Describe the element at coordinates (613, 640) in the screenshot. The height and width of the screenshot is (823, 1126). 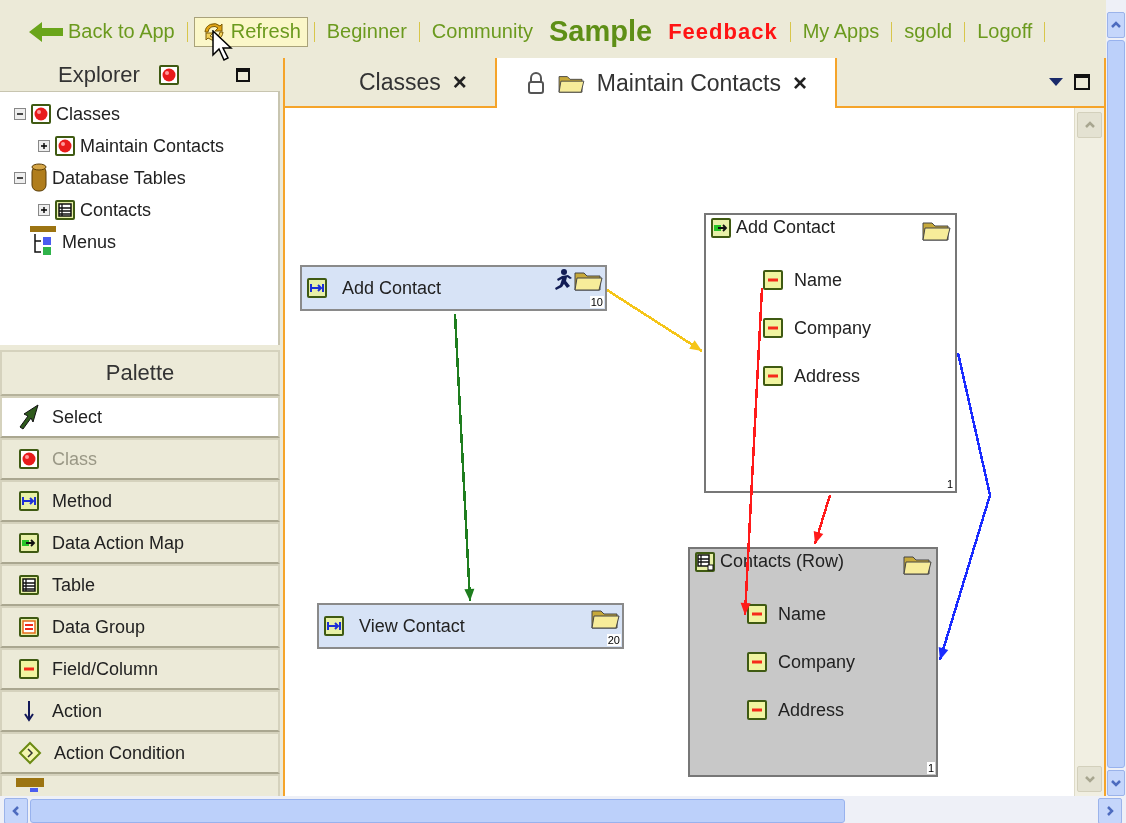
I see `order-number: 20` at that location.